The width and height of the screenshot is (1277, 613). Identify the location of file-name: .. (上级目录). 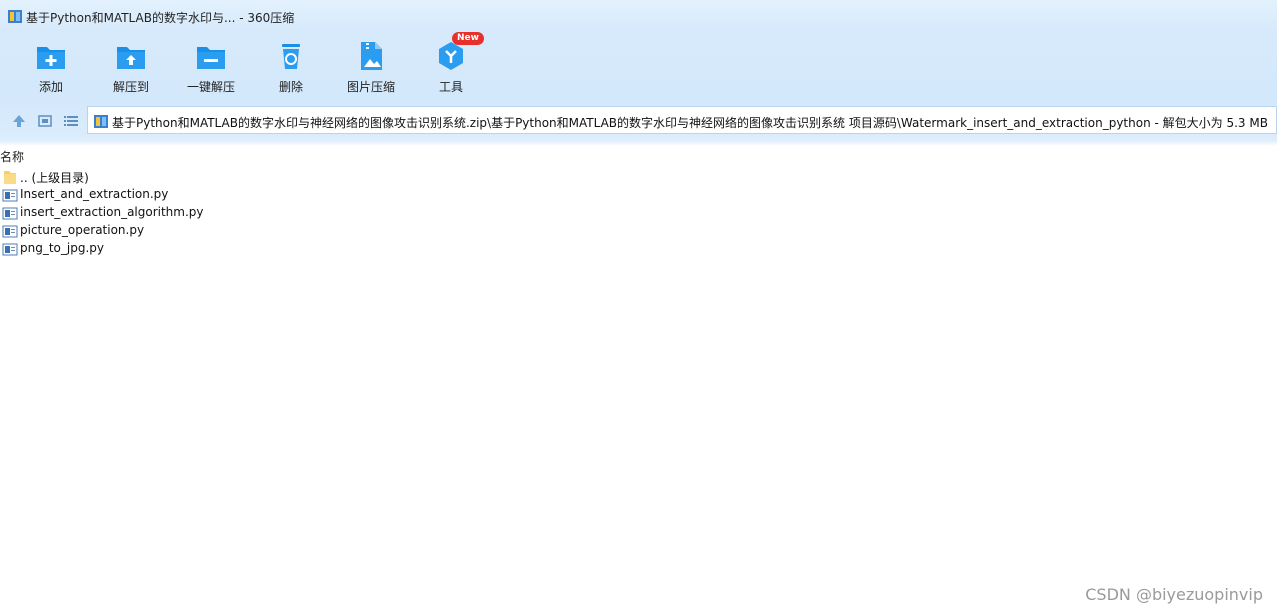
(54, 178).